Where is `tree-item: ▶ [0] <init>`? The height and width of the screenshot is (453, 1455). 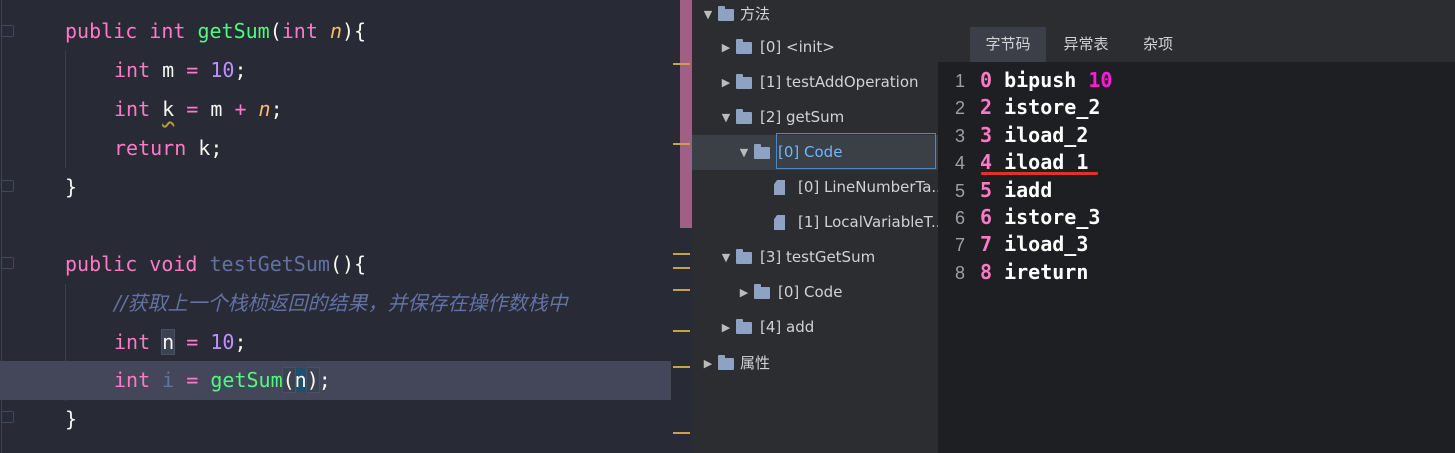 tree-item: ▶ [0] <init> is located at coordinates (815, 47).